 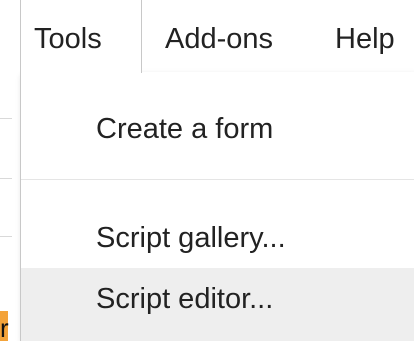 I want to click on menu-separator, so click(x=217, y=179).